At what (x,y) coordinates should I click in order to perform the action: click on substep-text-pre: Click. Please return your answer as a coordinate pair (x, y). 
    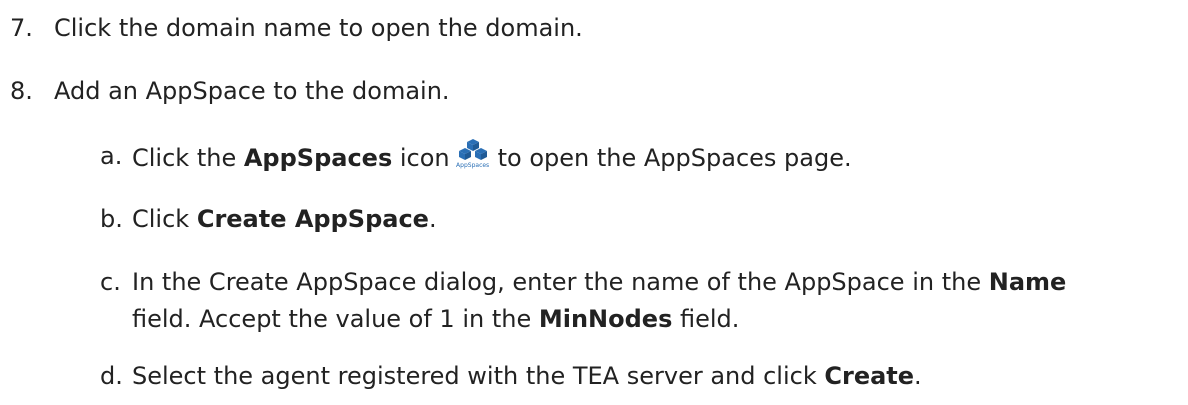
    Looking at the image, I should click on (164, 219).